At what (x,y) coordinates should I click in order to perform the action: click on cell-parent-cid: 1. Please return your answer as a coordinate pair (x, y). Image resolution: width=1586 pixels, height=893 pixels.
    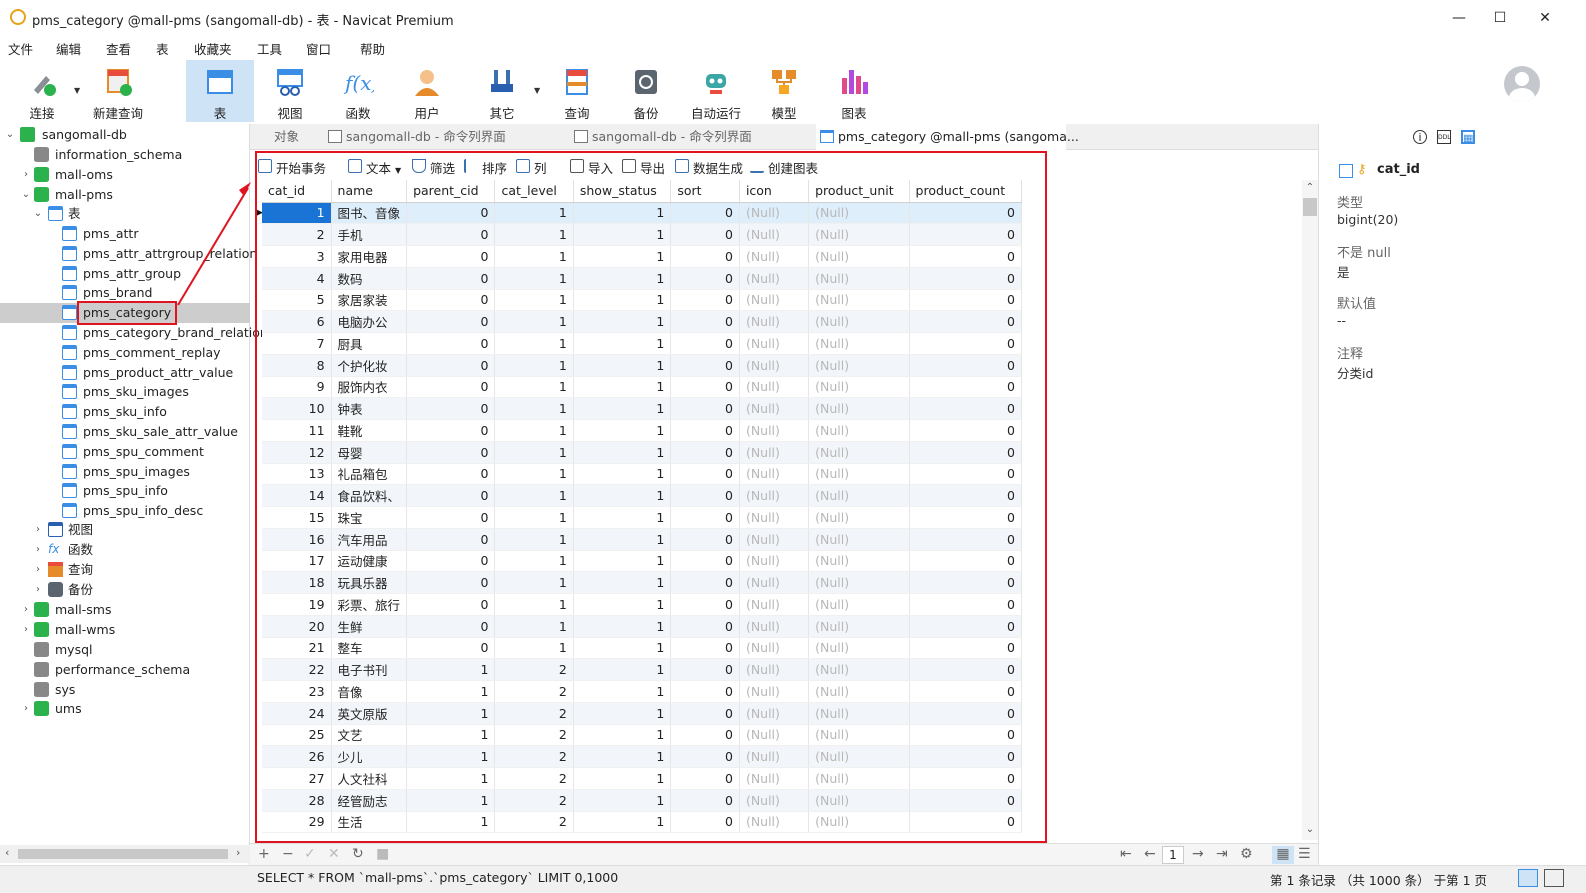
    Looking at the image, I should click on (451, 713).